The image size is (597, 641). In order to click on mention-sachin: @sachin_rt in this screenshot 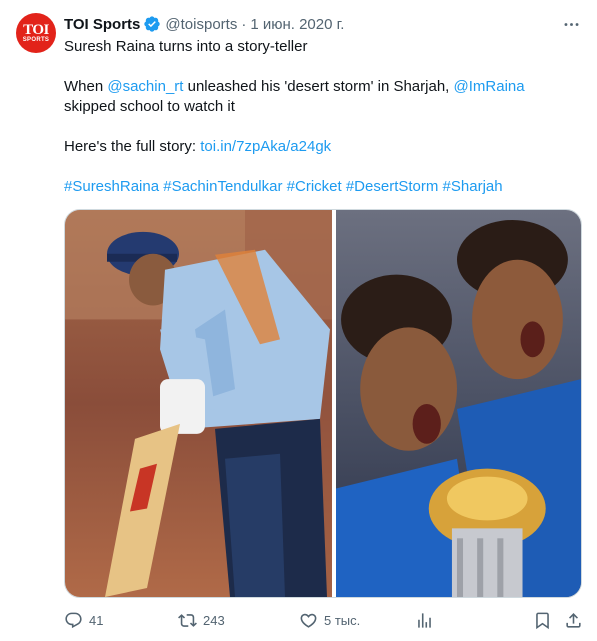, I will do `click(145, 86)`.